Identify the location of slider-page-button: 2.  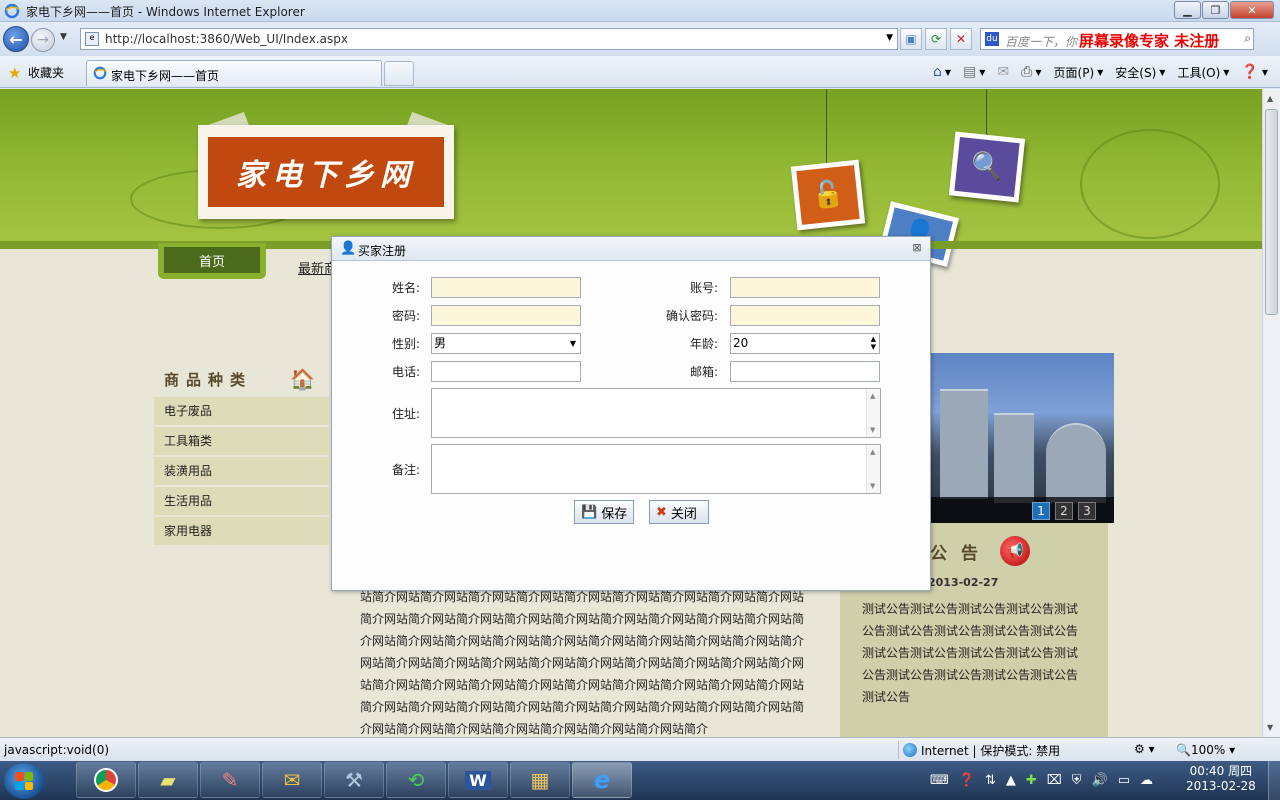
(1064, 511).